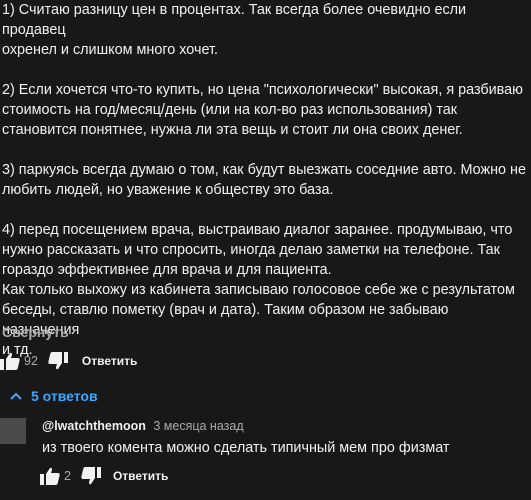  What do you see at coordinates (67, 476) in the screenshot?
I see `reply-like-count: 2` at bounding box center [67, 476].